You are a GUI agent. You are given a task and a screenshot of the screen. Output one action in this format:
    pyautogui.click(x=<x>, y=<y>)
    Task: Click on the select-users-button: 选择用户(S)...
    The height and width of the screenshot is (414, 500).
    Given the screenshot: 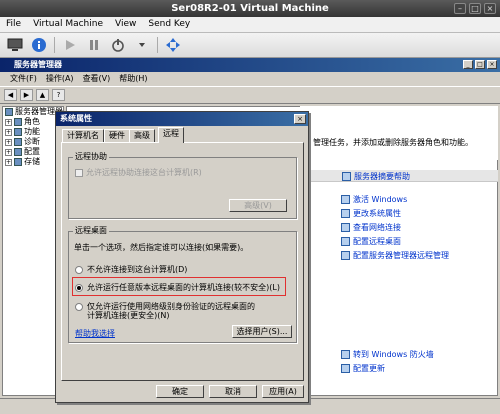 What is the action you would take?
    pyautogui.click(x=262, y=331)
    